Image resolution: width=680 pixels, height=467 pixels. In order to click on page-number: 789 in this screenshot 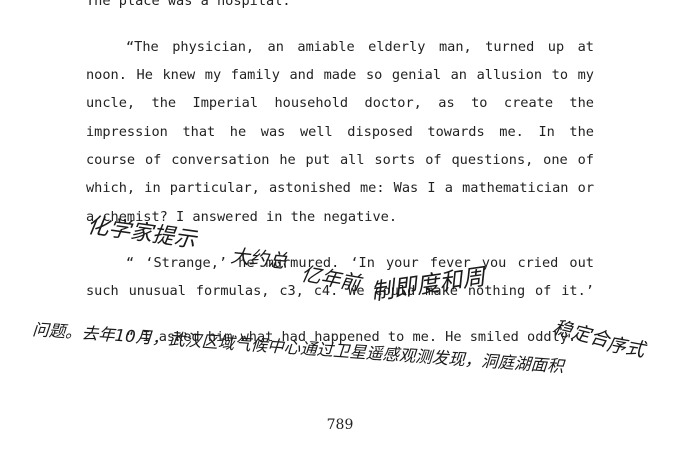, I will do `click(340, 425)`.